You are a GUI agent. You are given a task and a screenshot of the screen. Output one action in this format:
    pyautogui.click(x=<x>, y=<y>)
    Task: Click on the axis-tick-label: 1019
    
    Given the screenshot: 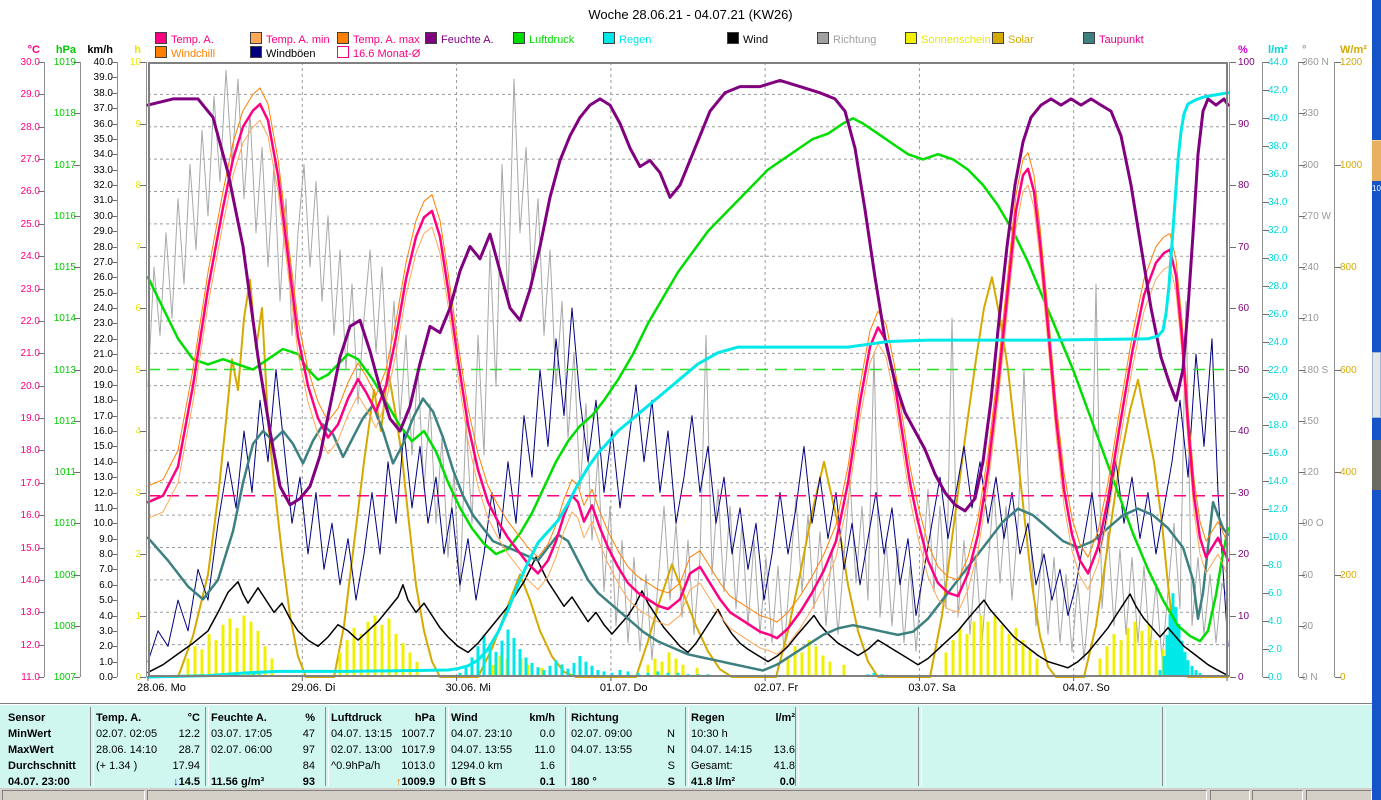 What is the action you would take?
    pyautogui.click(x=64, y=62)
    